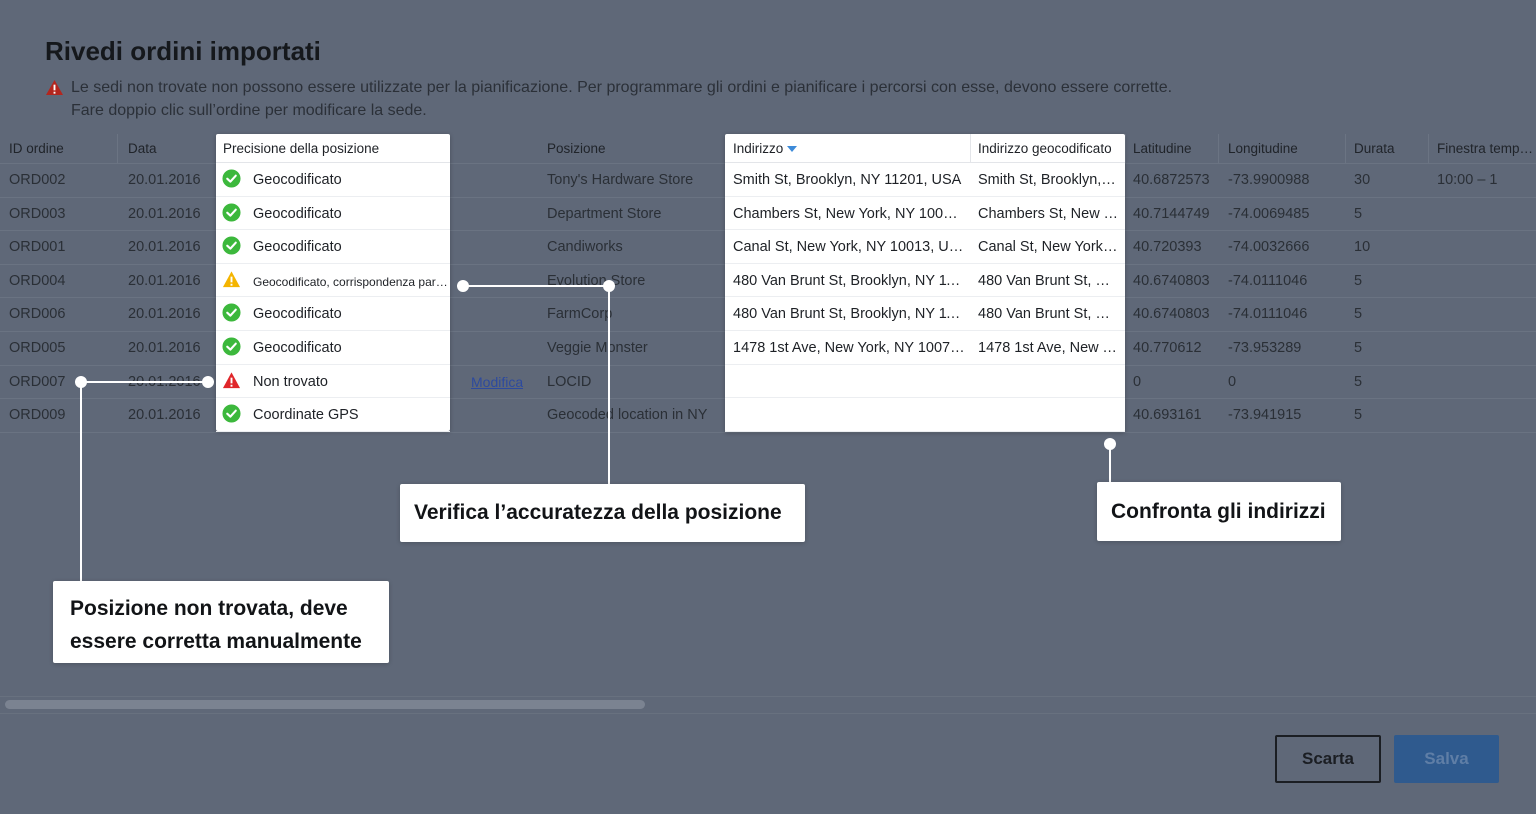 The image size is (1536, 814). Describe the element at coordinates (1269, 213) in the screenshot. I see `cell-col-longitude: -74.0069485` at that location.